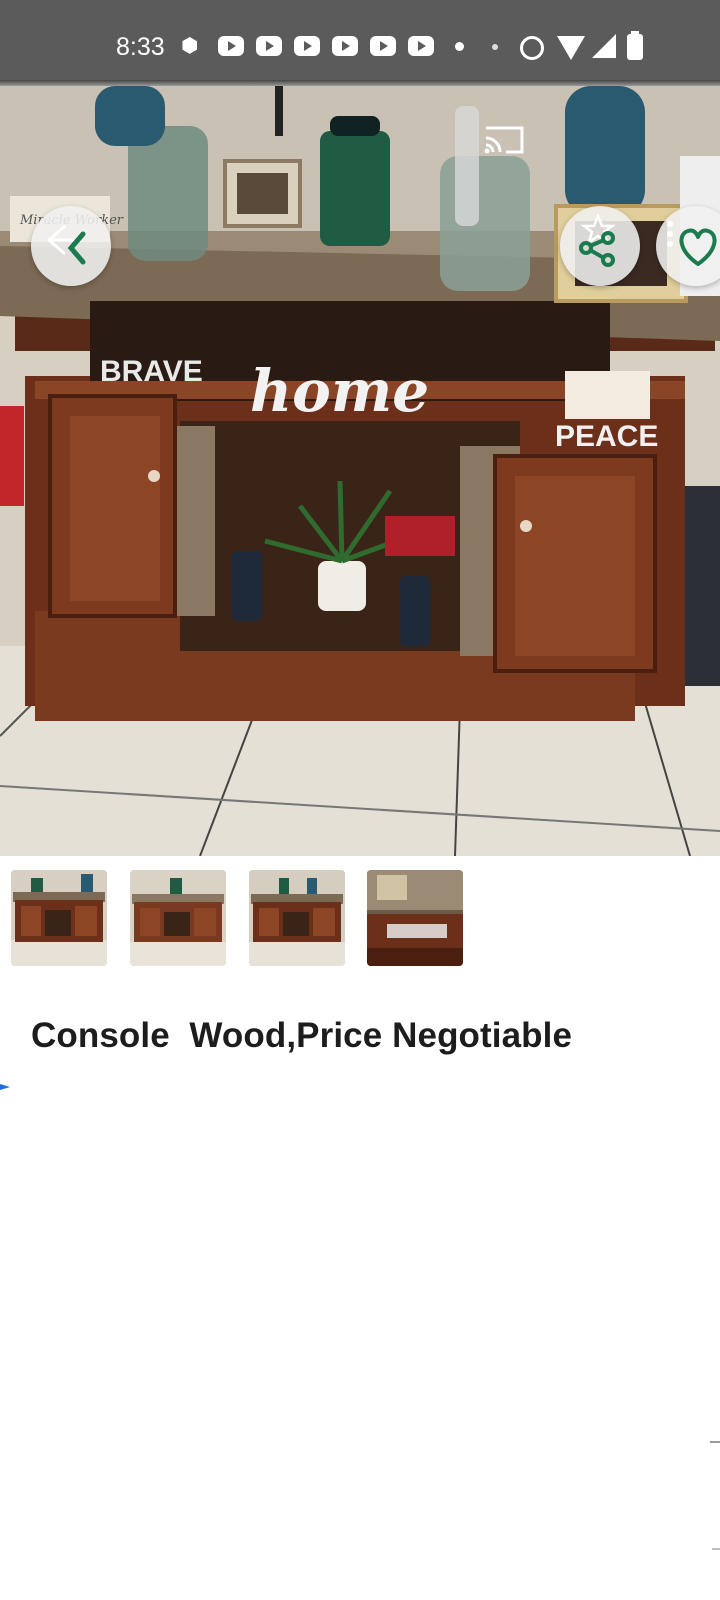 This screenshot has width=720, height=1600. I want to click on signal-icon, so click(604, 46).